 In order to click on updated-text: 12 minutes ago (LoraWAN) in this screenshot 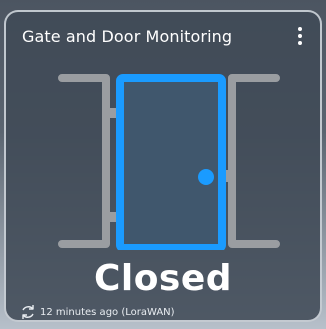, I will do `click(107, 312)`.